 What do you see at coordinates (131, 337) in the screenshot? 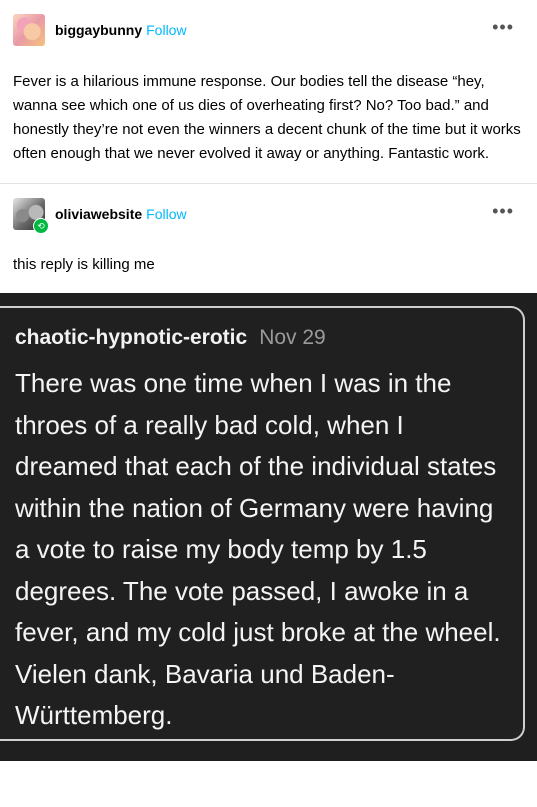
I see `embedded-author: chaotic-hypnotic-erotic` at bounding box center [131, 337].